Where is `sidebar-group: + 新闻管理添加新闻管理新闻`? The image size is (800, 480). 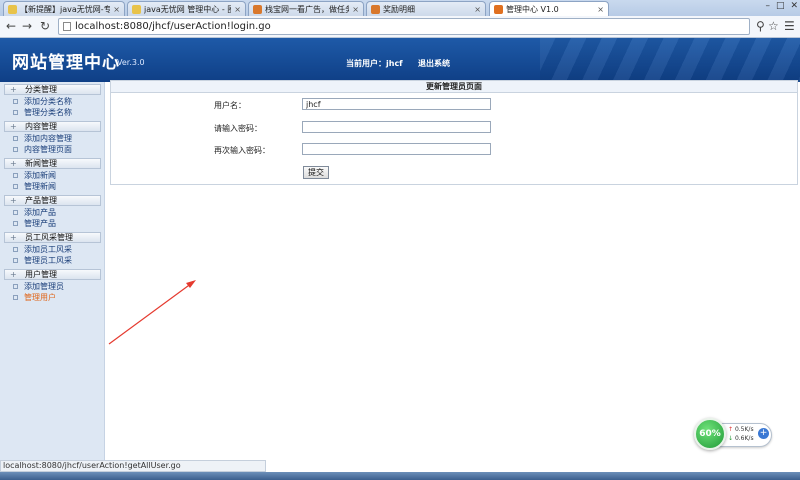 sidebar-group: + 新闻管理添加新闻管理新闻 is located at coordinates (52, 175).